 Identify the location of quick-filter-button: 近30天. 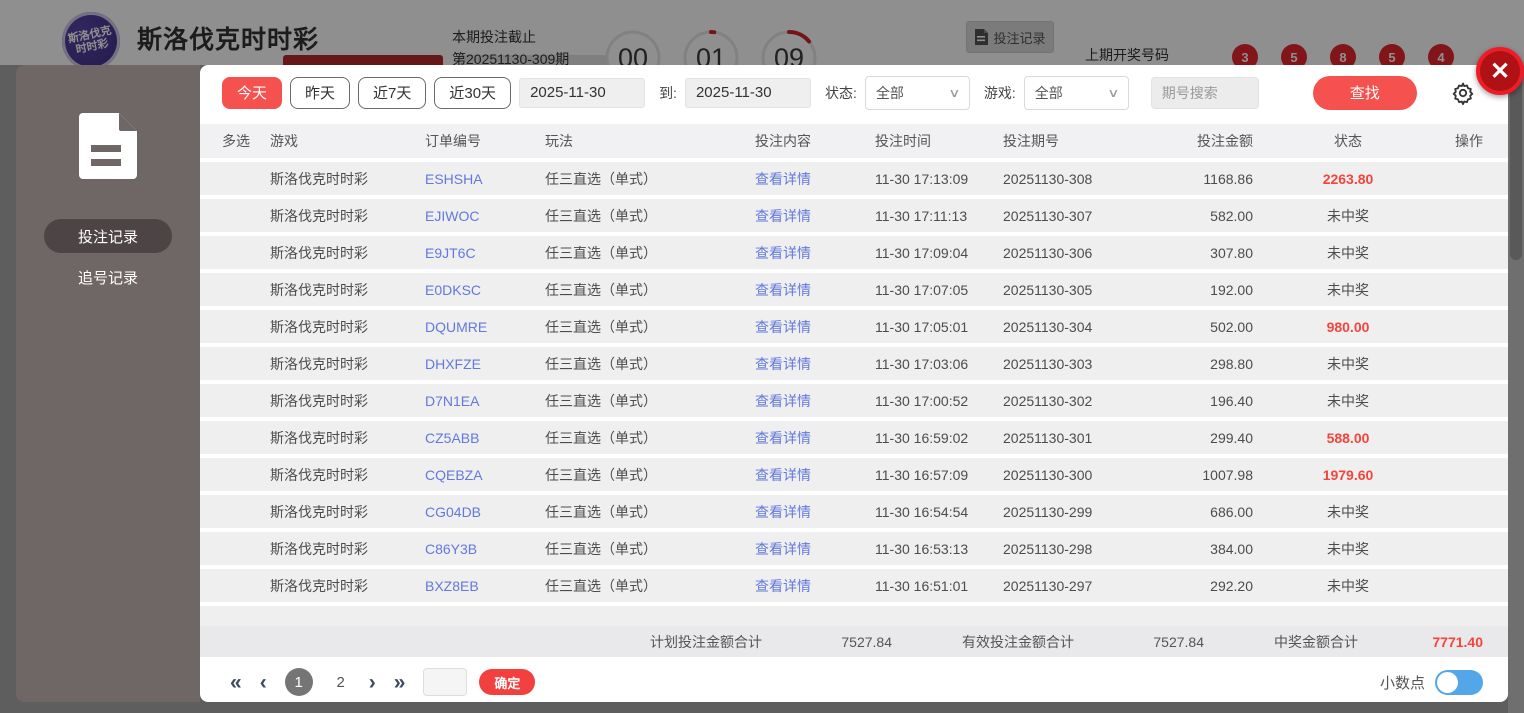
(473, 92).